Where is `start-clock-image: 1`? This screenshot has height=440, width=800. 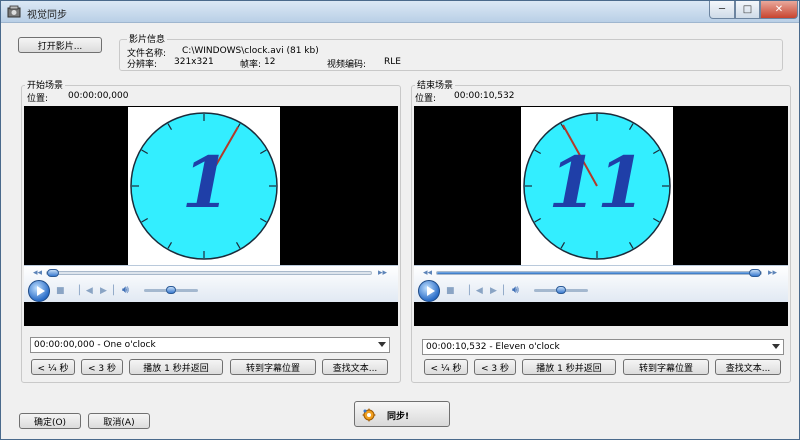 start-clock-image: 1 is located at coordinates (204, 186).